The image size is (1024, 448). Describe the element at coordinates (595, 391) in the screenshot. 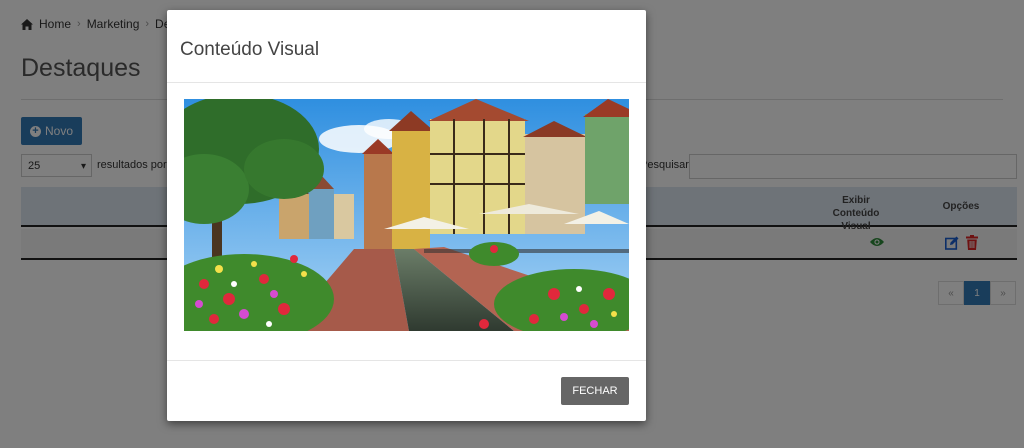

I see `close-button: FECHAR` at that location.